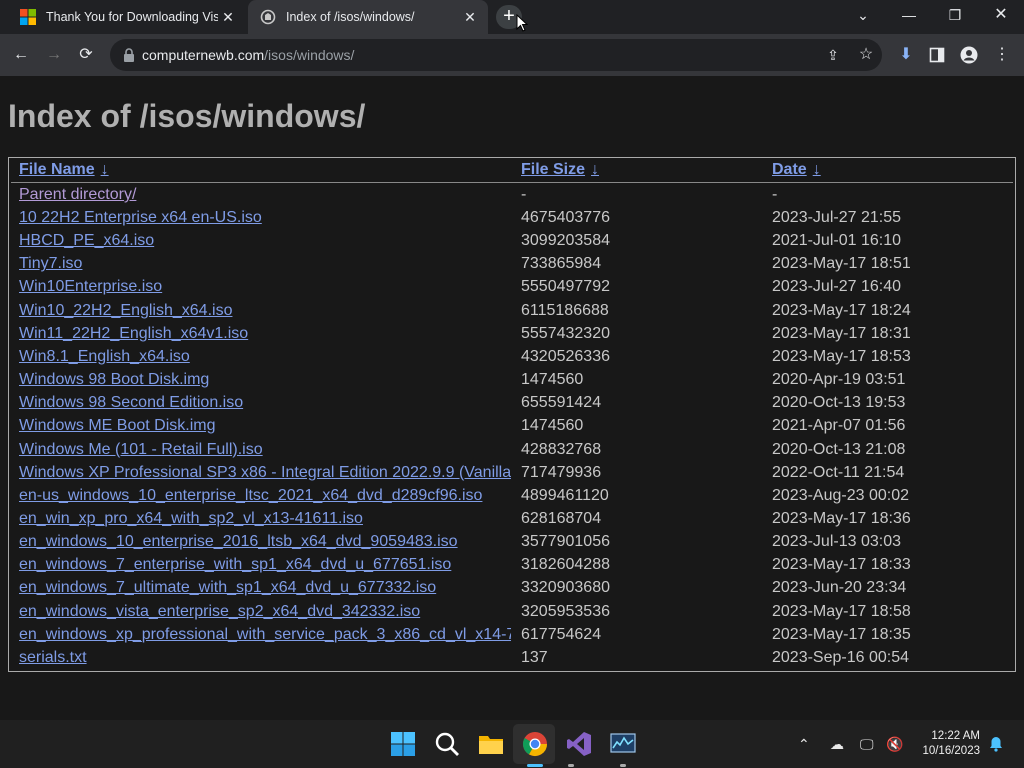 The height and width of the screenshot is (768, 1024). I want to click on minimize-button: —, so click(909, 15).